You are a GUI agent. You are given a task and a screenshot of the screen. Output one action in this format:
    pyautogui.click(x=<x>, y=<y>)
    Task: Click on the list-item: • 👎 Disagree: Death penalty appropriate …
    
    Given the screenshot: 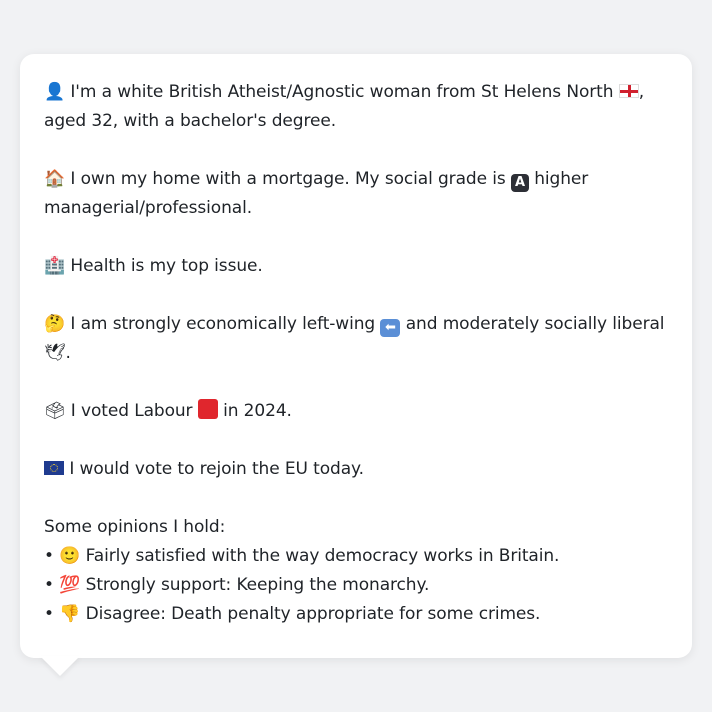 What is the action you would take?
    pyautogui.click(x=356, y=614)
    